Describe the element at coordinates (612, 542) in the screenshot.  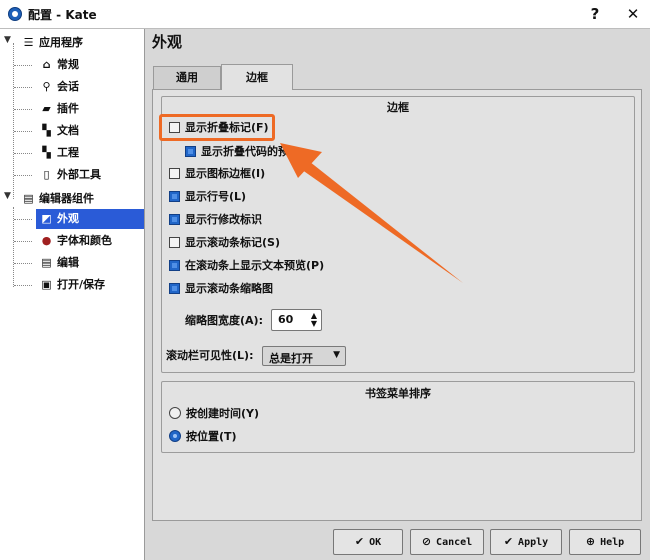
I see `button-label: Help` at that location.